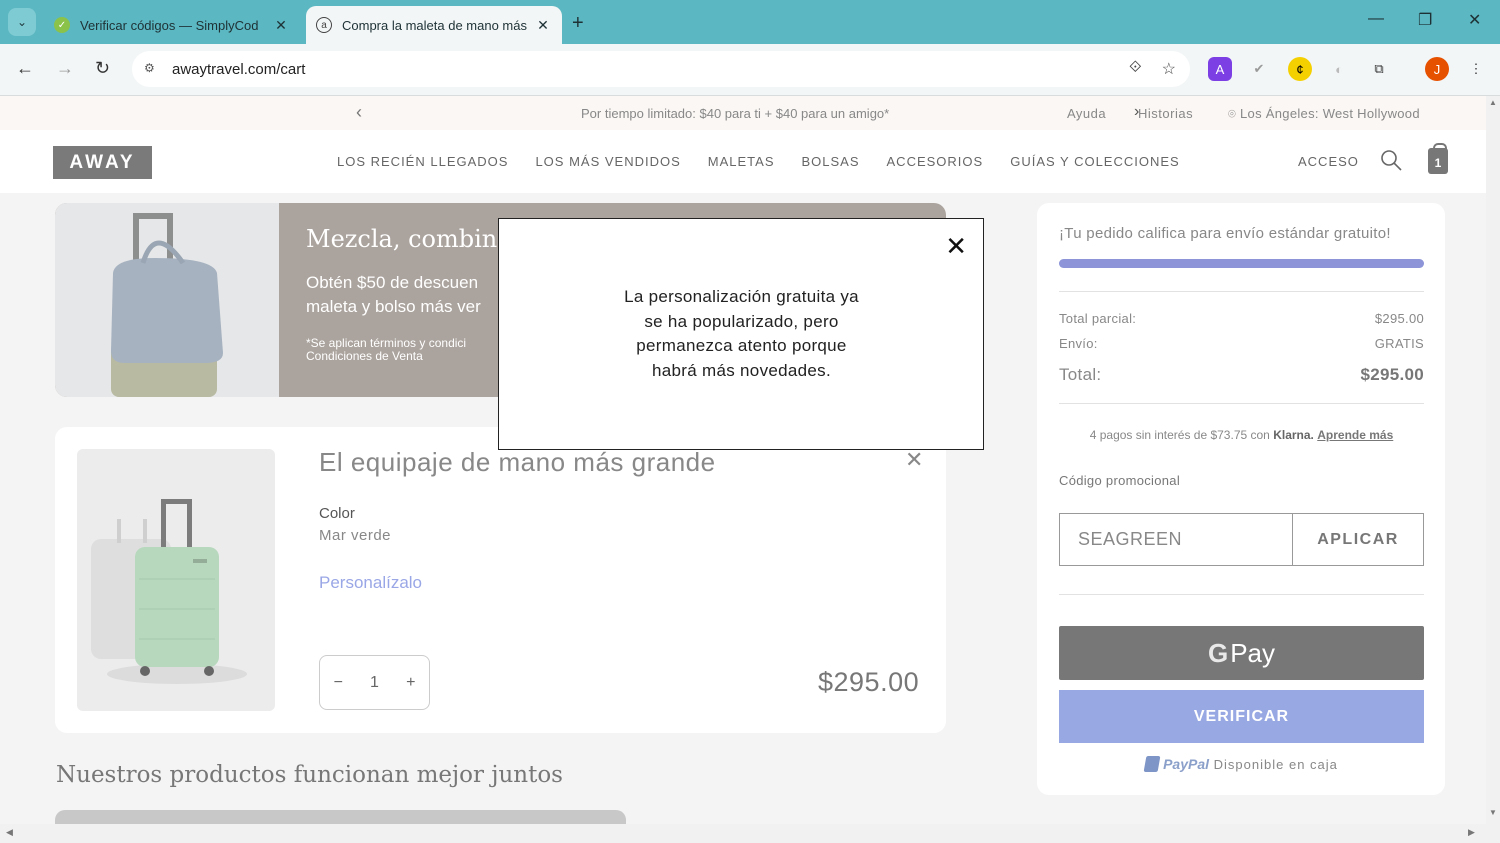 Image resolution: width=1500 pixels, height=843 pixels. I want to click on scroll-up-icon: ▲, so click(1493, 102).